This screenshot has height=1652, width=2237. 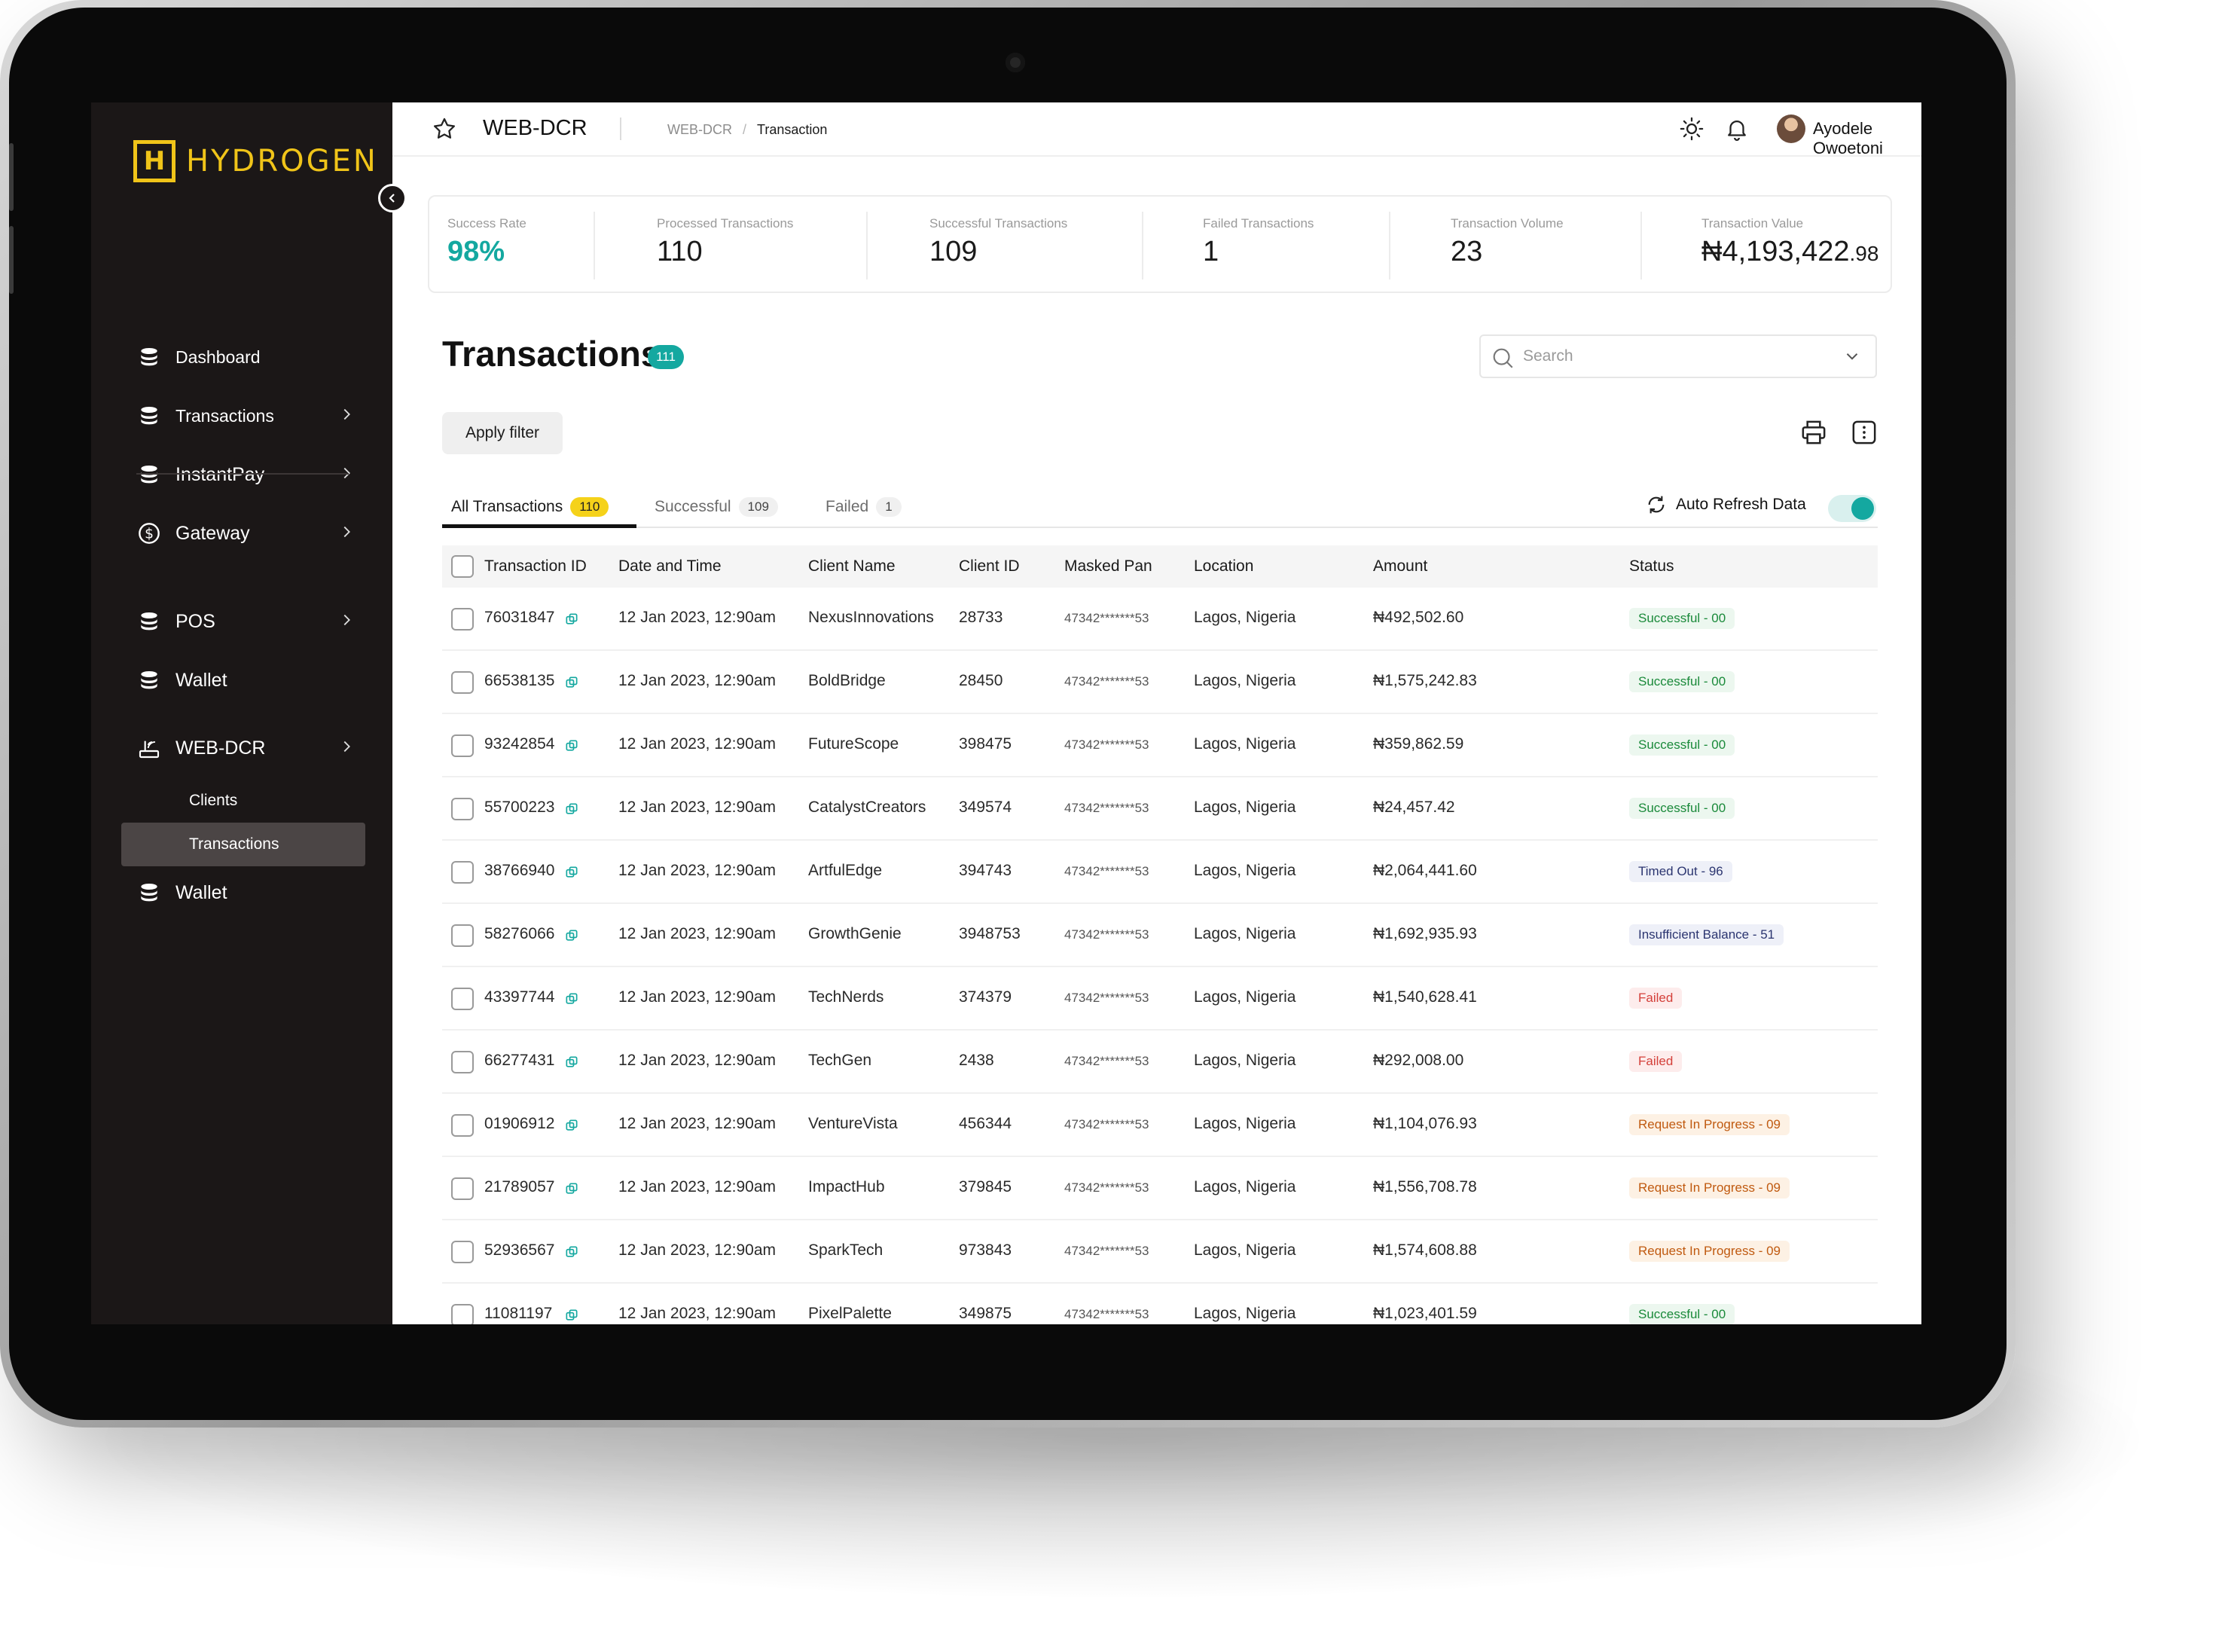 What do you see at coordinates (519, 933) in the screenshot?
I see `transaction-id: 58276066` at bounding box center [519, 933].